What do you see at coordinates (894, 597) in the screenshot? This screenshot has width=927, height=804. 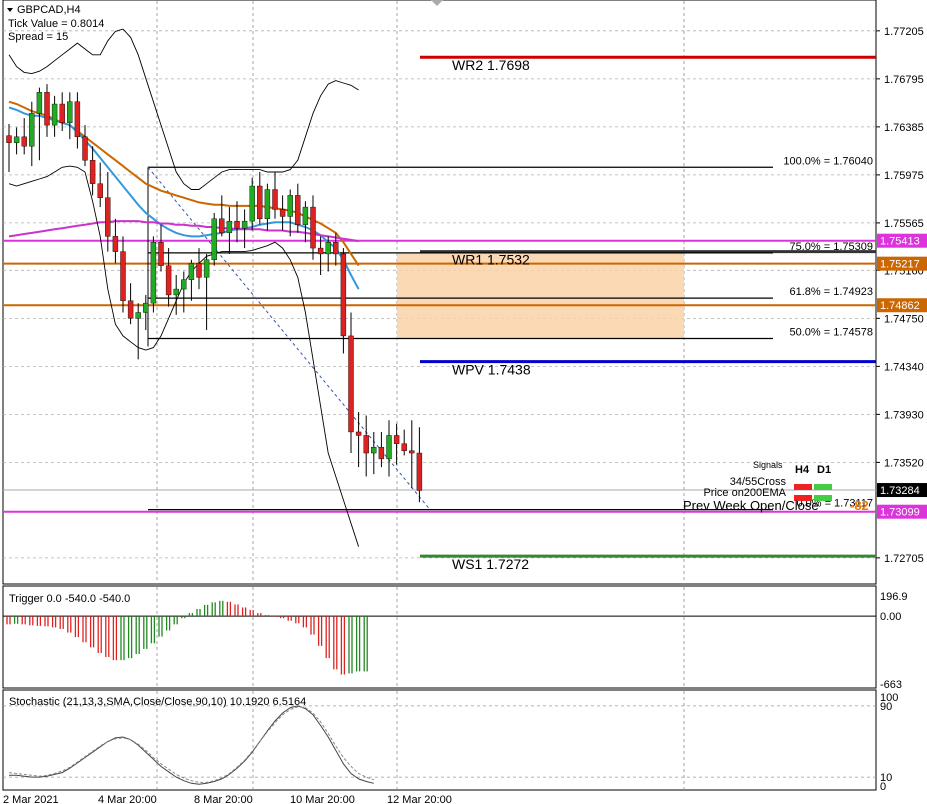 I see `trigger-tick-label: 196.9` at bounding box center [894, 597].